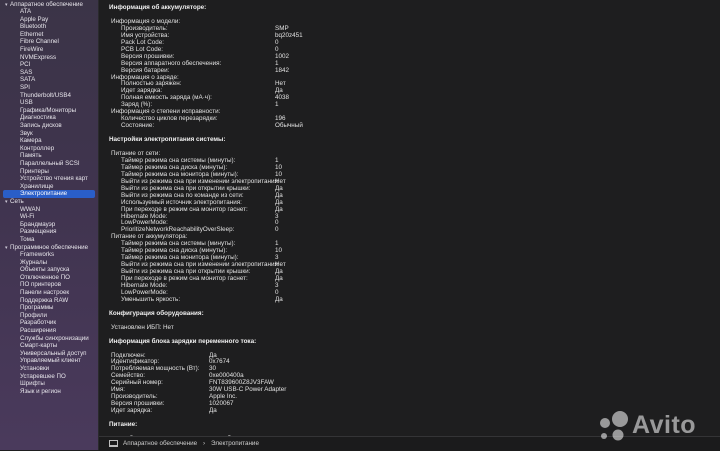 The width and height of the screenshot is (720, 451). What do you see at coordinates (277, 230) in the screenshot?
I see `property-value: 0` at bounding box center [277, 230].